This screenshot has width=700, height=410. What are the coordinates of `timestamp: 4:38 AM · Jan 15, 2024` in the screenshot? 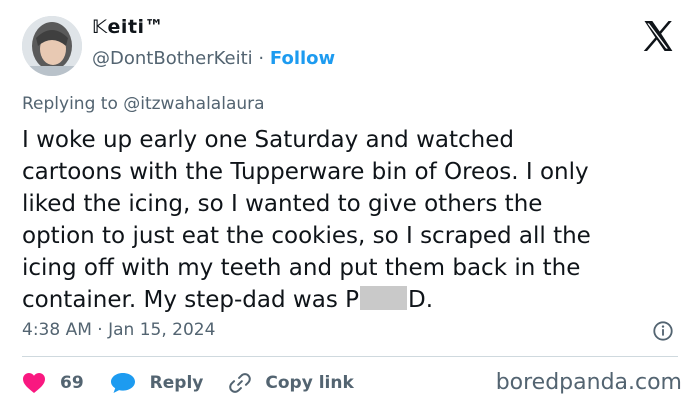 It's located at (118, 330).